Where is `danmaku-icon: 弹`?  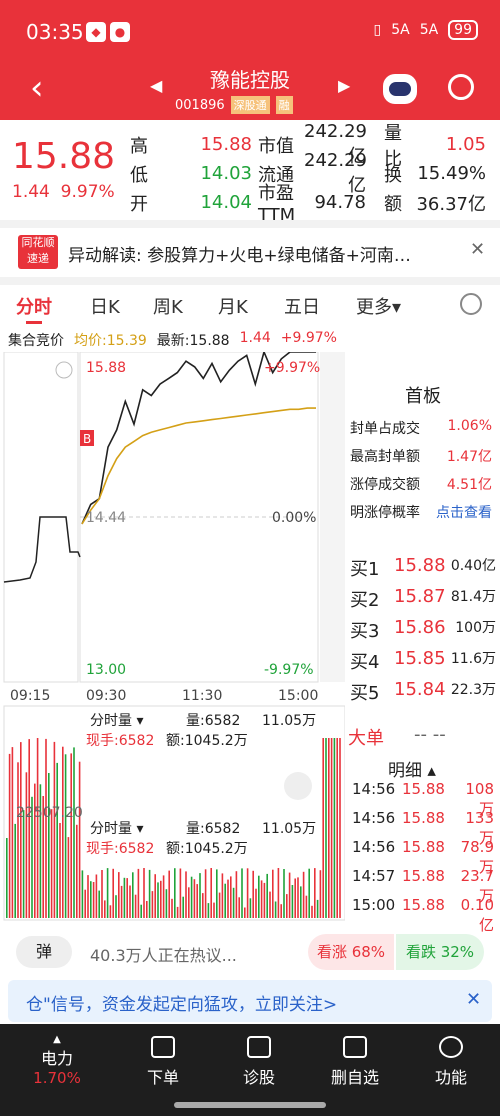 danmaku-icon: 弹 is located at coordinates (44, 952).